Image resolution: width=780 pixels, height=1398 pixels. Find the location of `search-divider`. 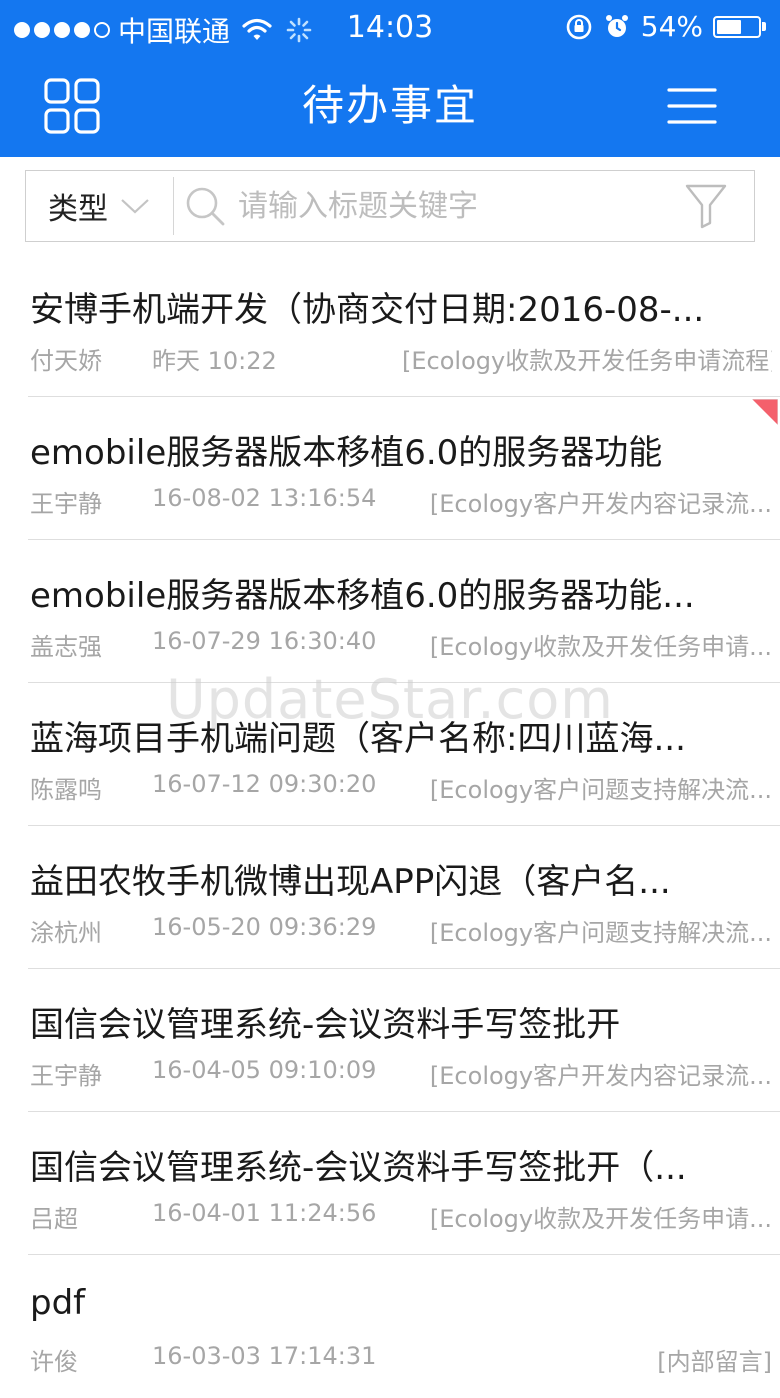

search-divider is located at coordinates (173, 206).